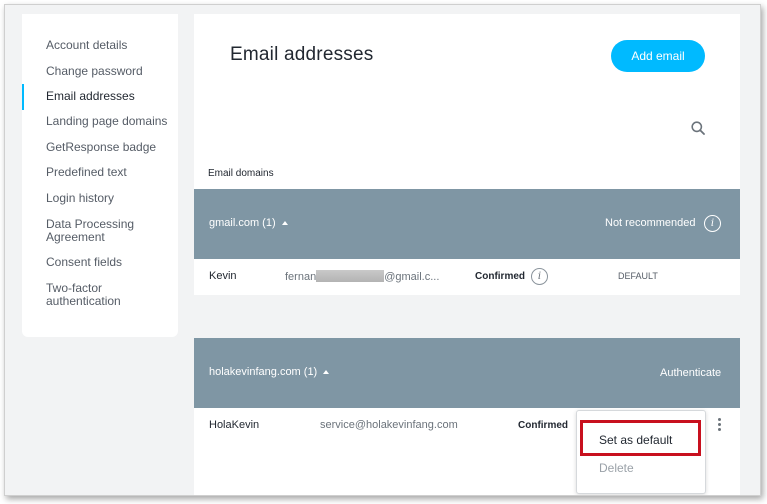 The height and width of the screenshot is (504, 767). Describe the element at coordinates (100, 71) in the screenshot. I see `sidebar-item-change-password: Change password` at that location.